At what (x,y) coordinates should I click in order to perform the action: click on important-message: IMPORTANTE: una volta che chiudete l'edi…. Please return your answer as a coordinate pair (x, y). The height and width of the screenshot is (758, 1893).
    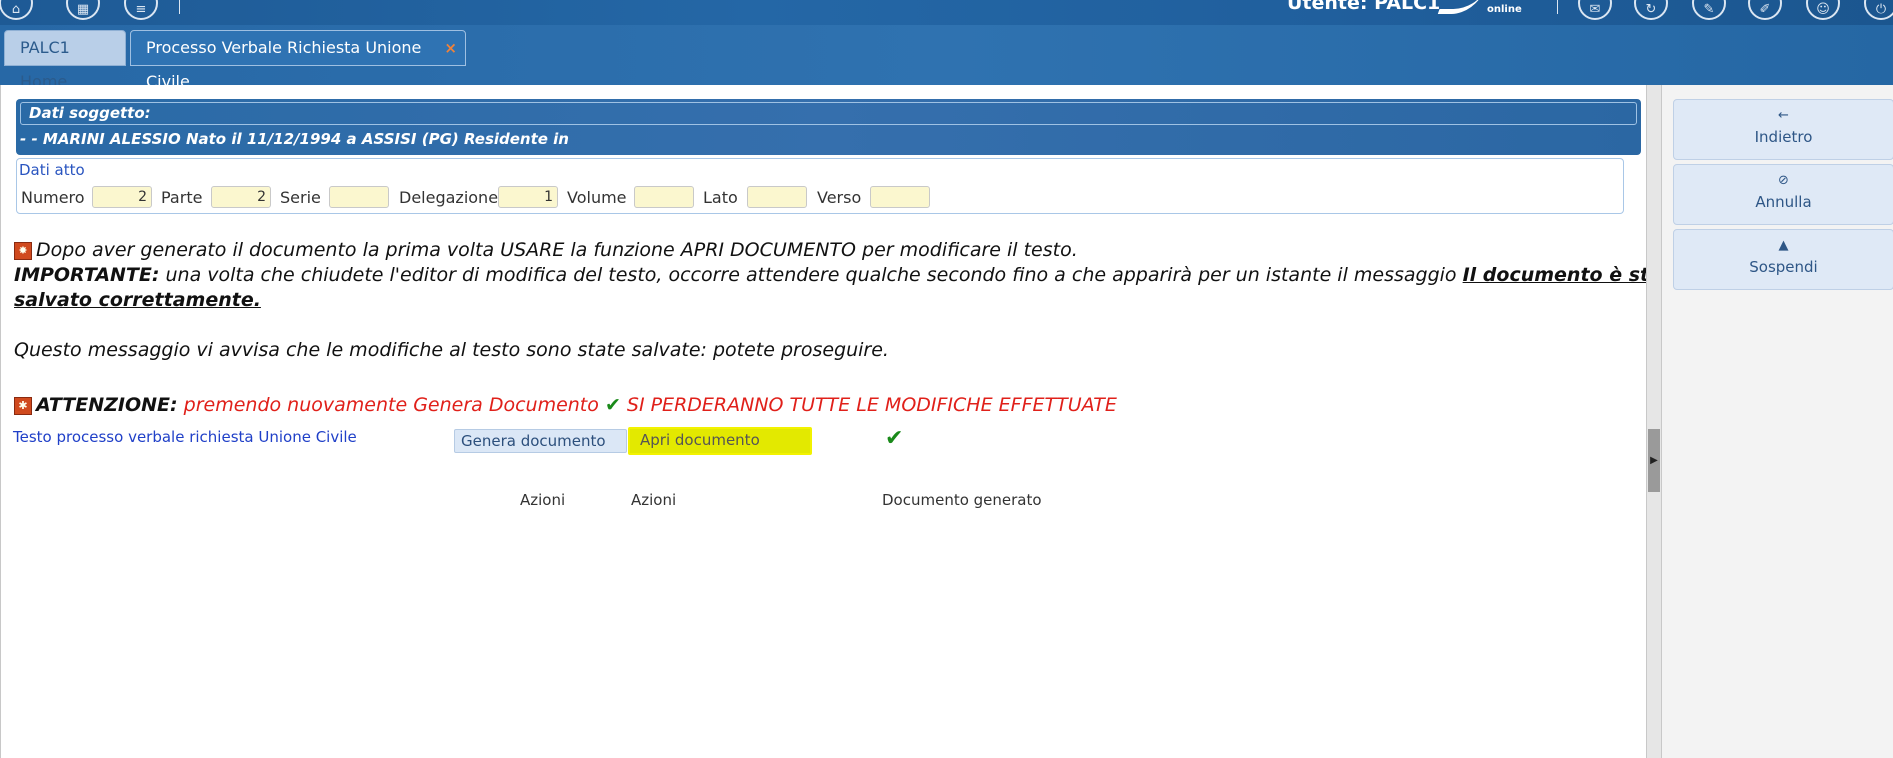
    Looking at the image, I should click on (896, 275).